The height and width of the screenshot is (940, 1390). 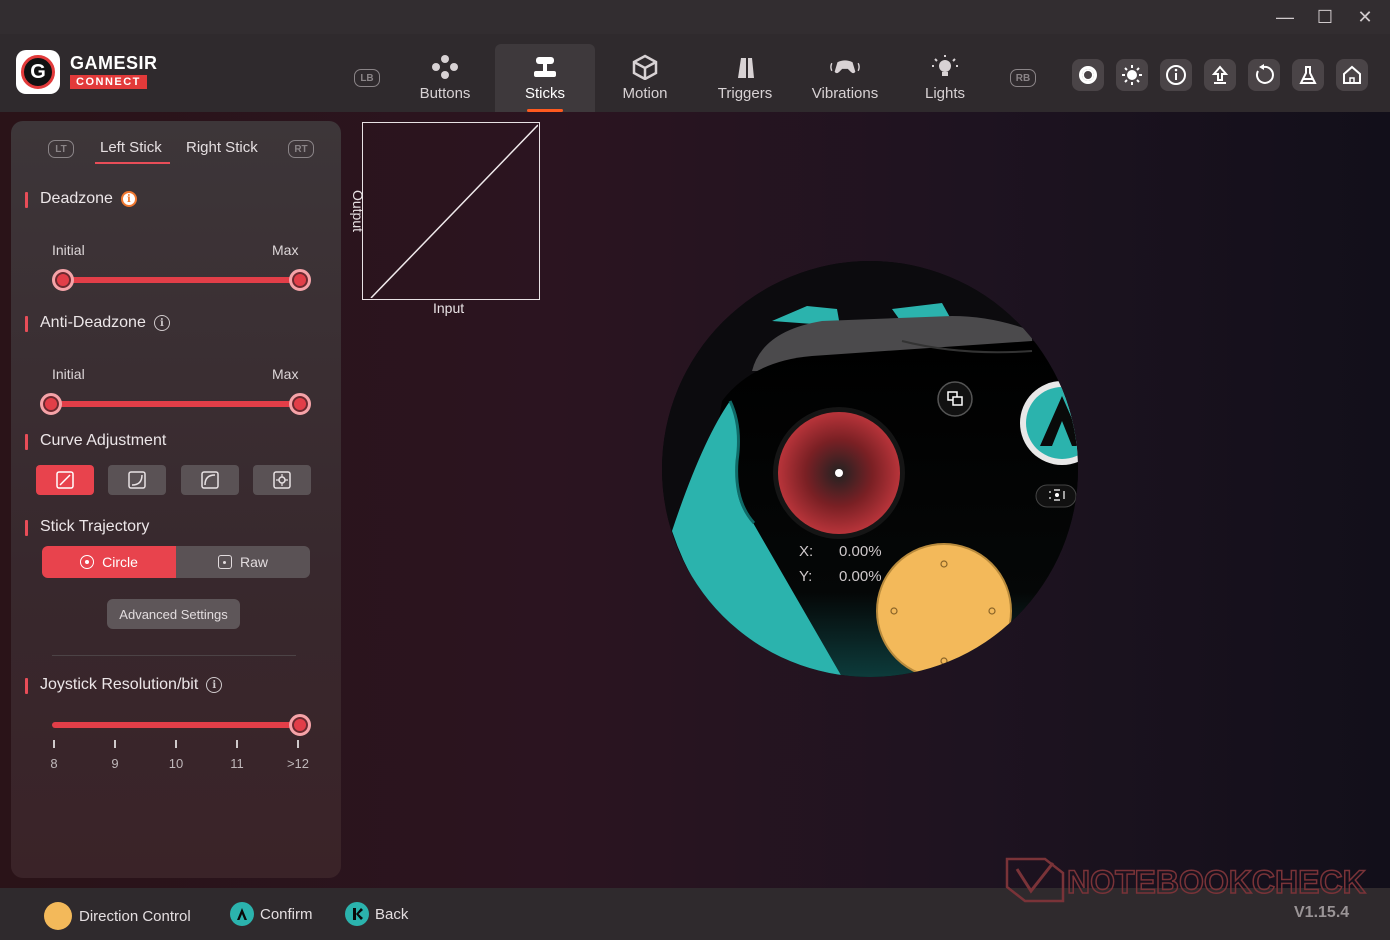 What do you see at coordinates (1264, 75) in the screenshot?
I see `reset-button` at bounding box center [1264, 75].